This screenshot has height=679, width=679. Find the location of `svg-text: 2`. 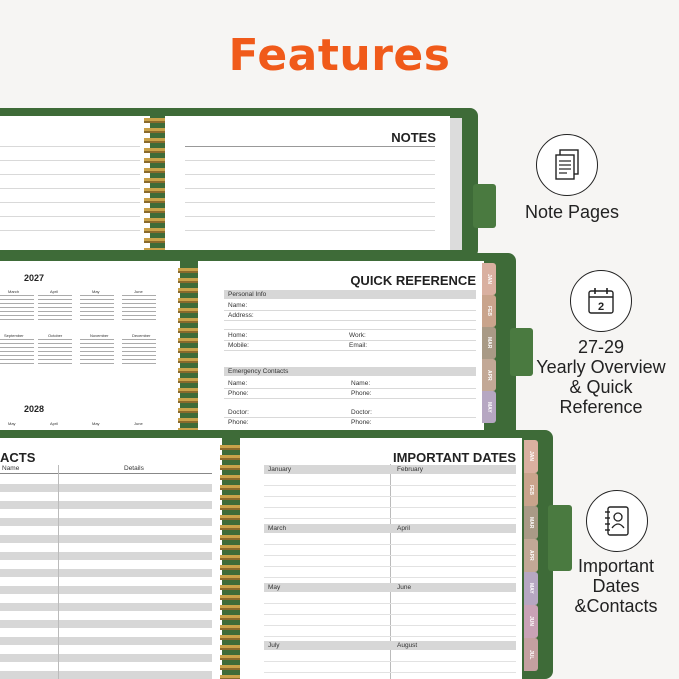

svg-text: 2 is located at coordinates (601, 307).